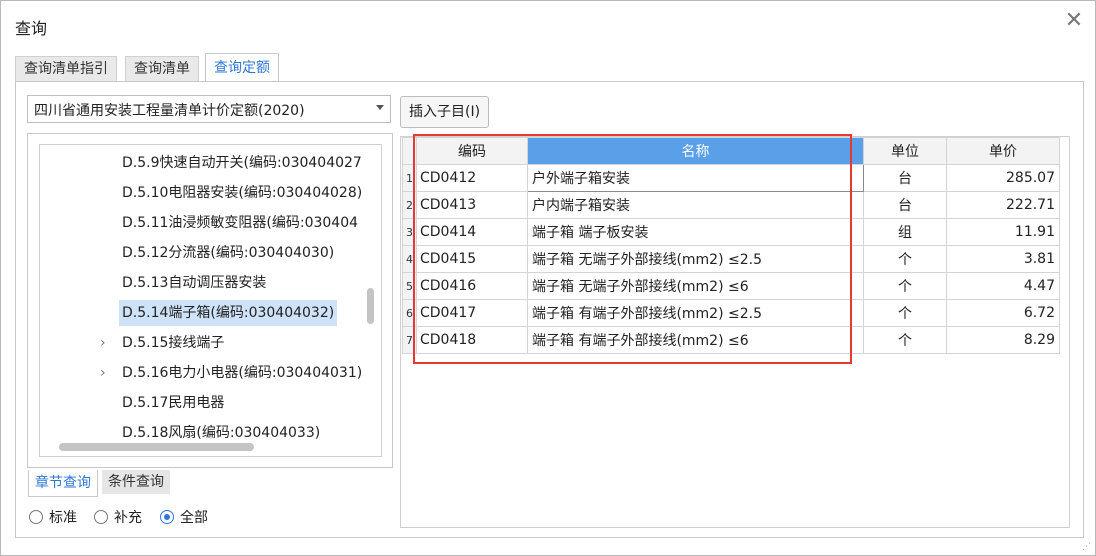 Image resolution: width=1096 pixels, height=556 pixels. Describe the element at coordinates (695, 340) in the screenshot. I see `cell-name: 端子箱 有端子外部接线(mm2) ≤6` at that location.